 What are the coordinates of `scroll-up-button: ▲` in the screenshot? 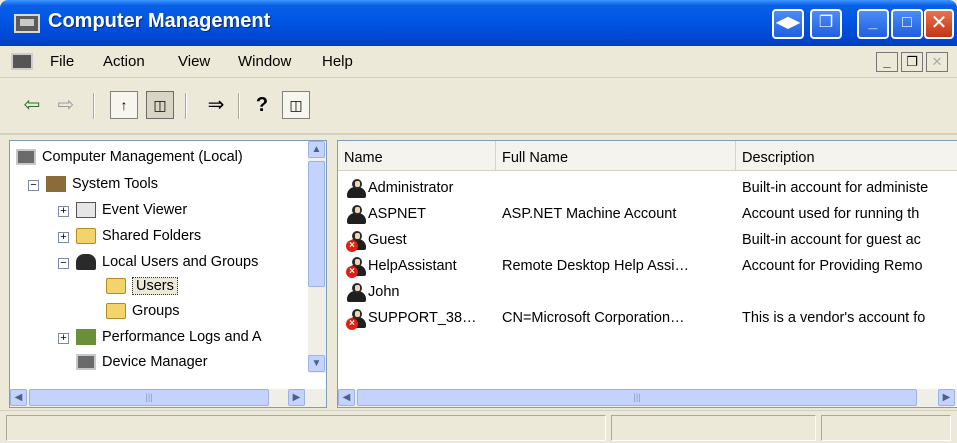 It's located at (316, 149).